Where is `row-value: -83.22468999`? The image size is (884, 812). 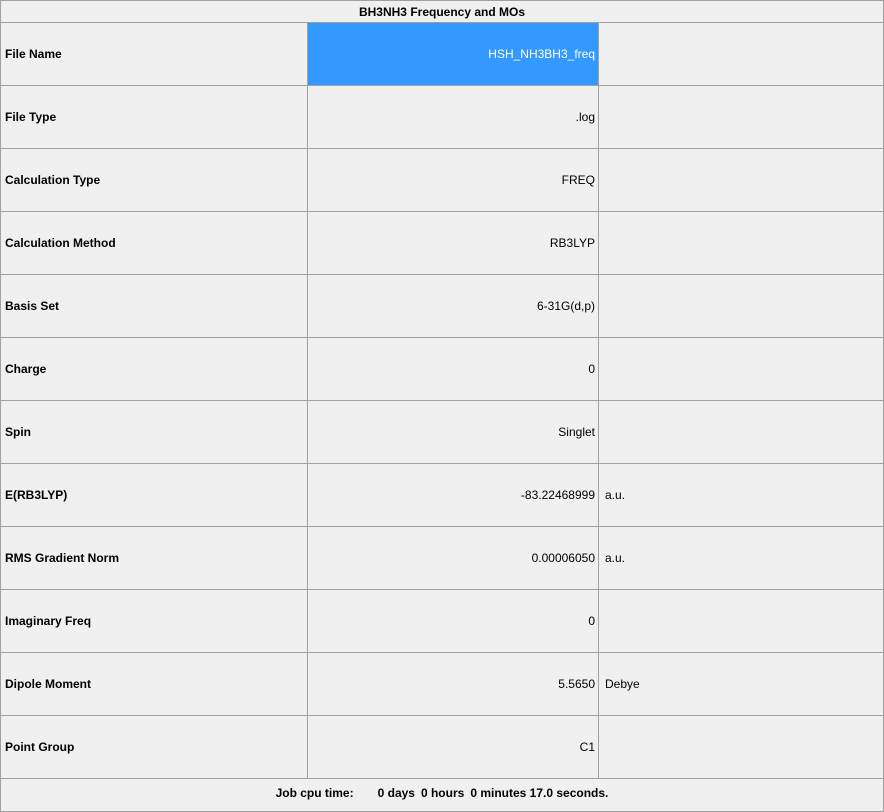 row-value: -83.22468999 is located at coordinates (453, 495).